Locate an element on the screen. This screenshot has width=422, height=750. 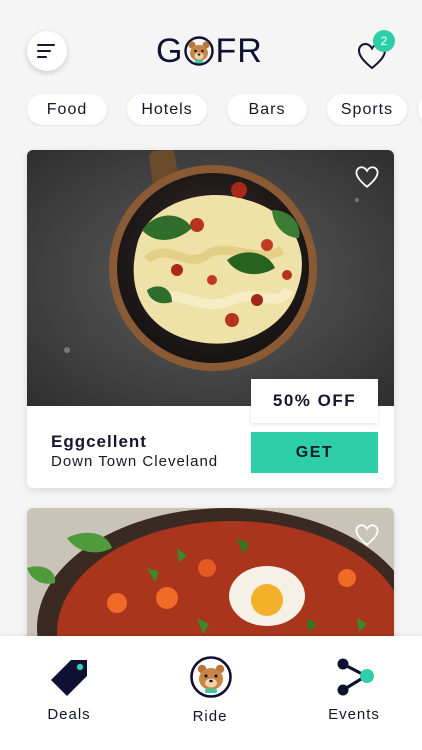
tab-events-label: Events is located at coordinates (354, 714).